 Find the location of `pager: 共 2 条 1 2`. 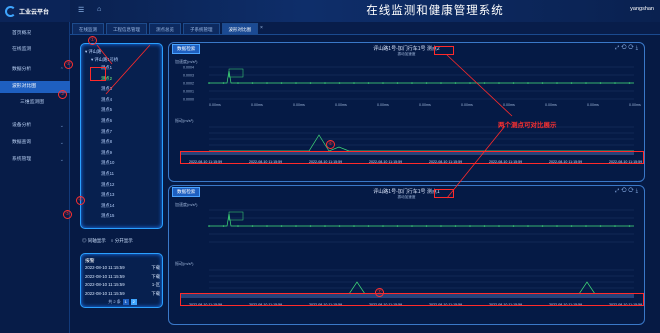

pager: 共 2 条 1 2 is located at coordinates (122, 302).